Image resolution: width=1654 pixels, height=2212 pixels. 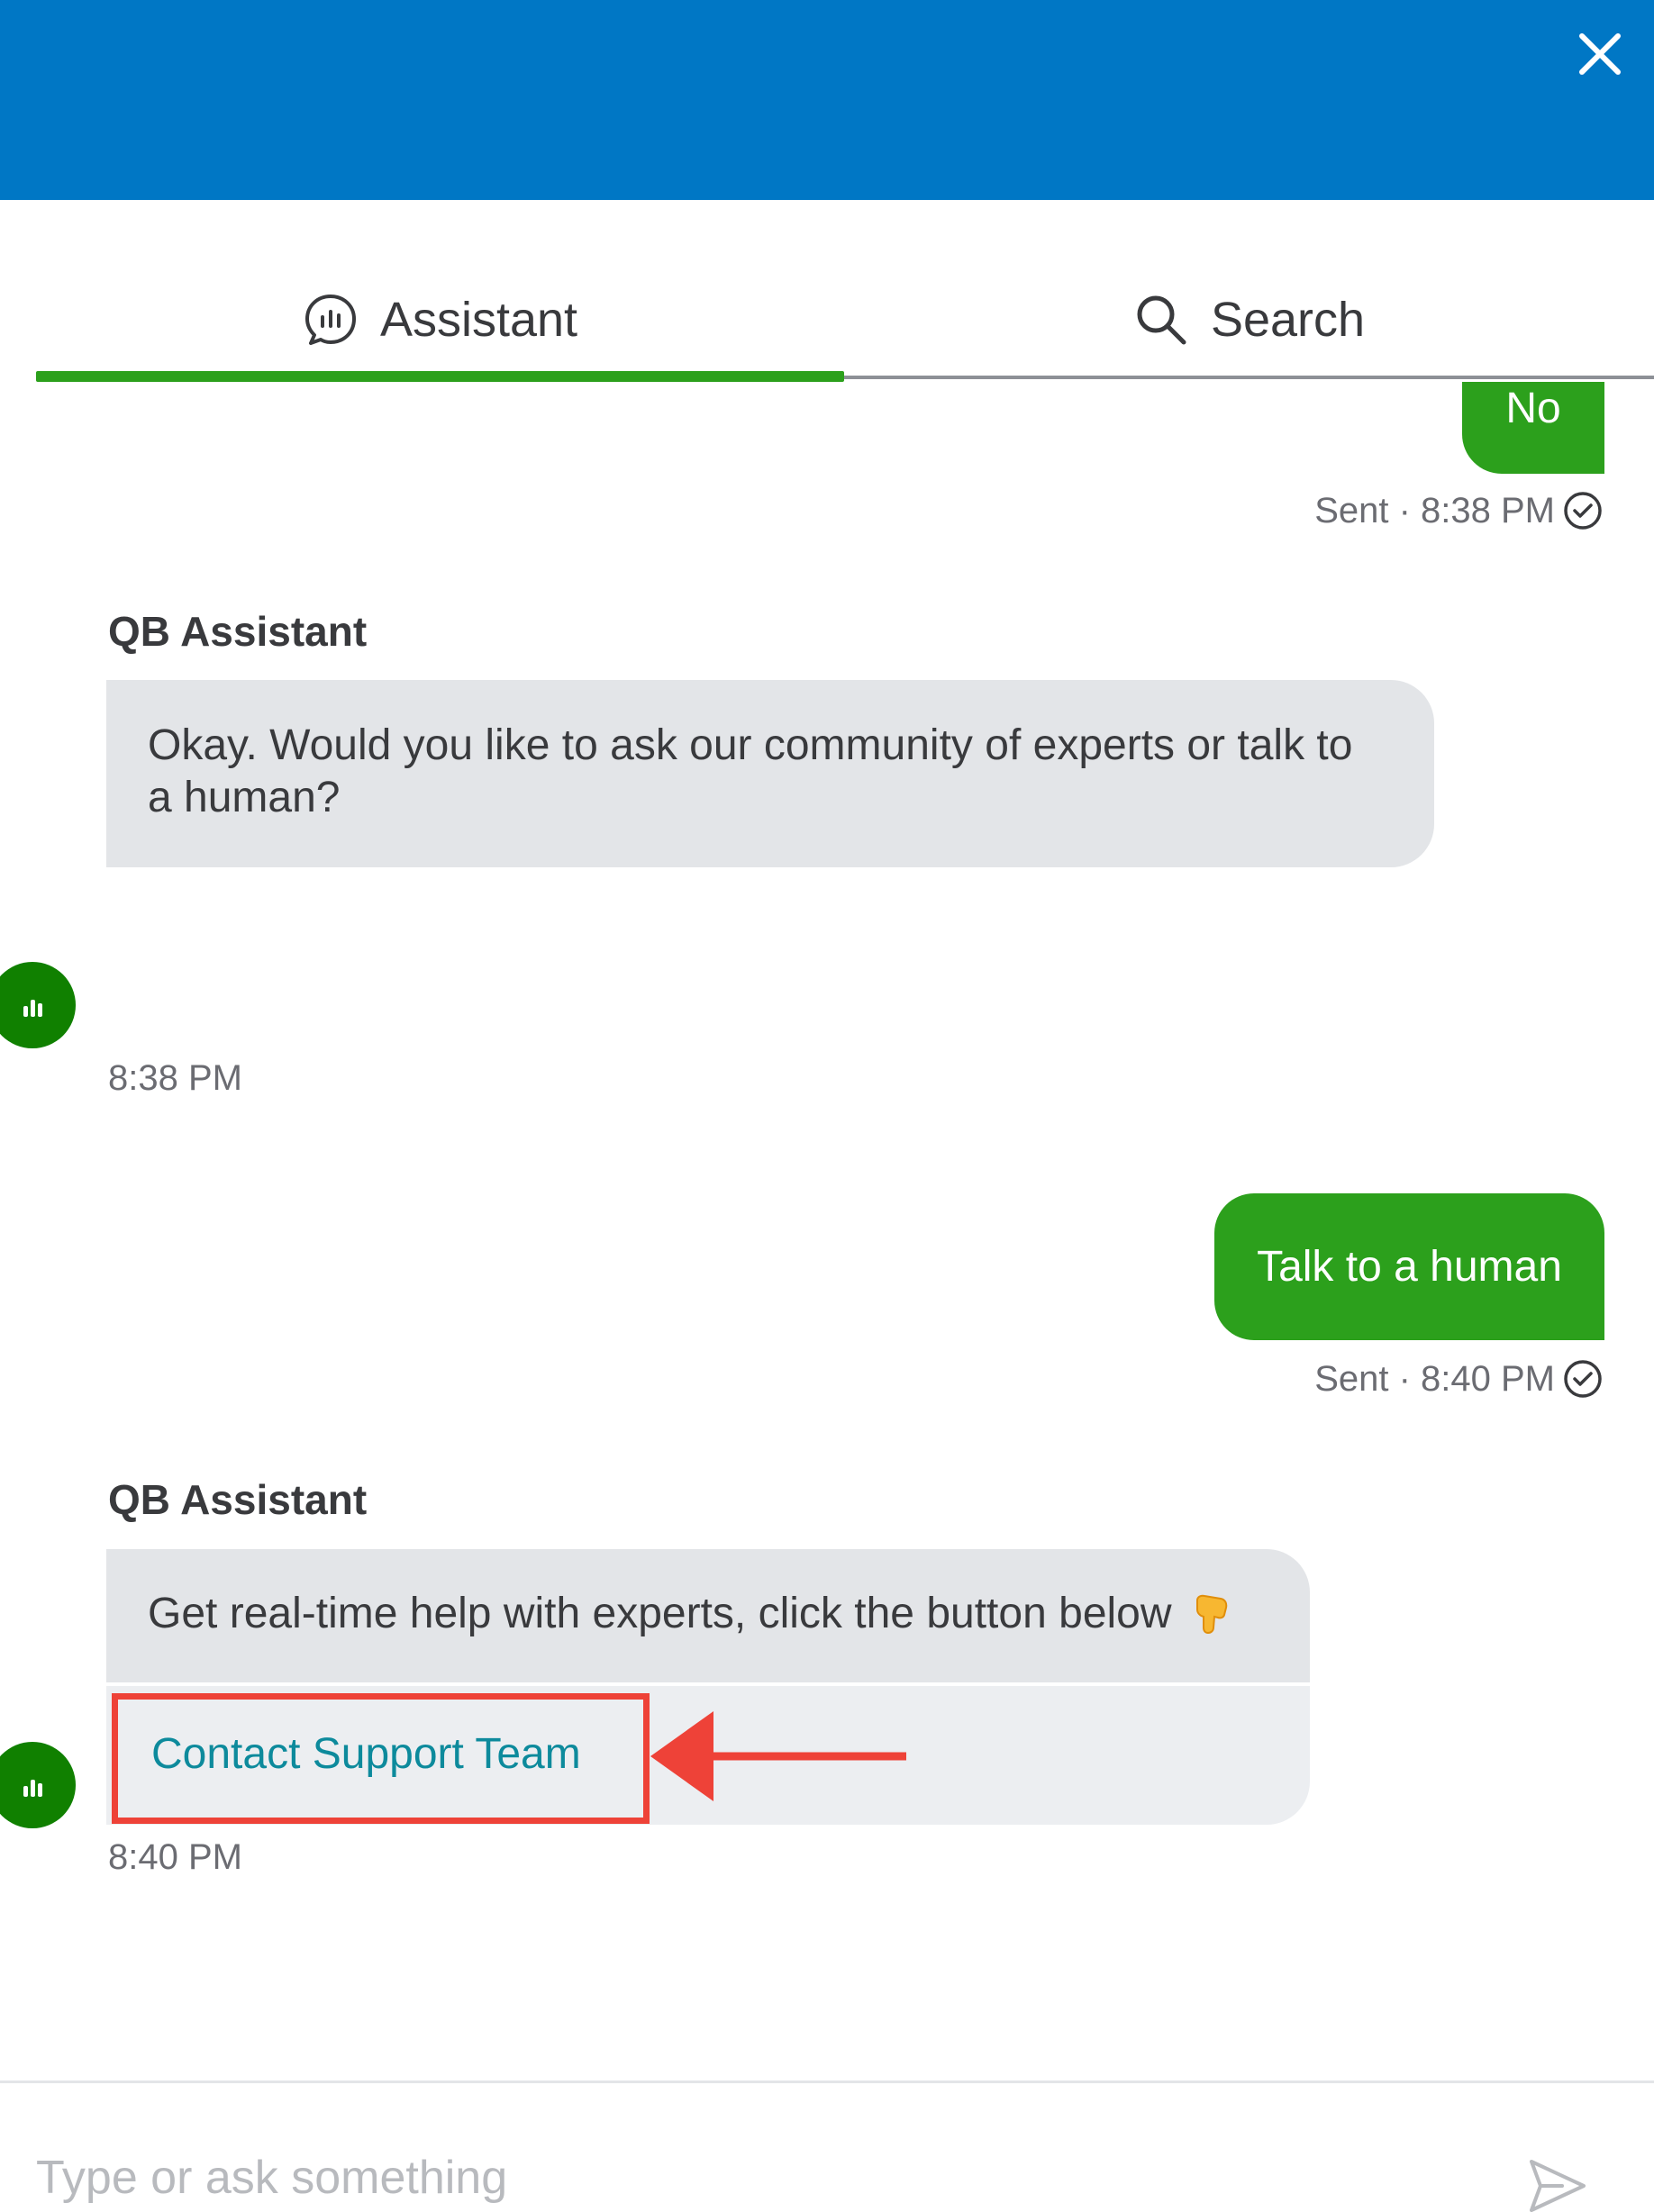 I want to click on highlight-annotation-box, so click(x=381, y=1758).